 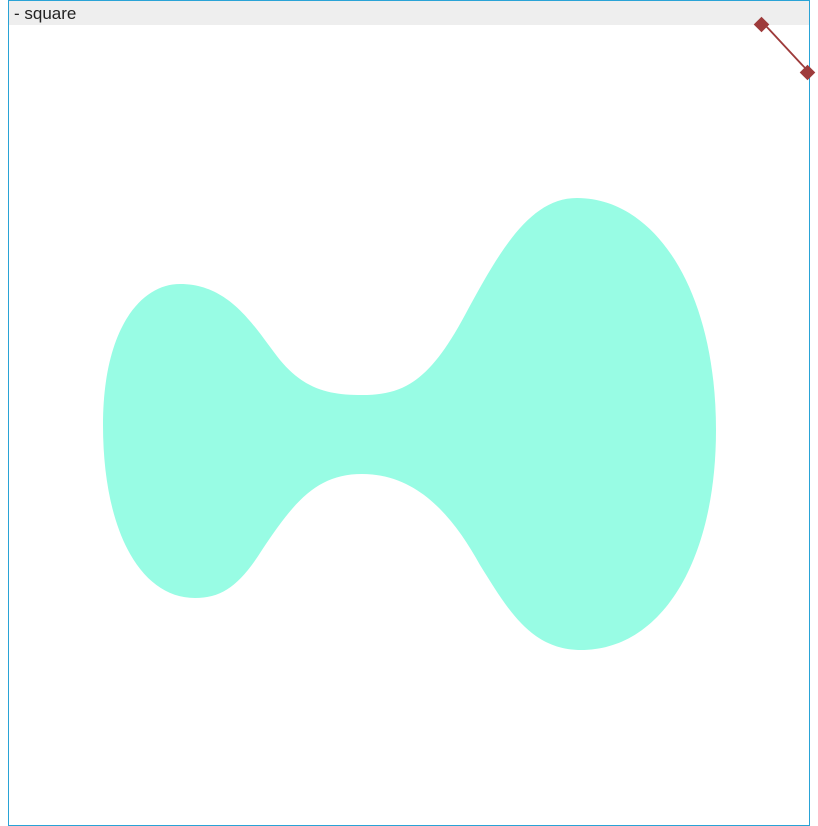 I want to click on handle-end-knob, so click(x=807, y=72).